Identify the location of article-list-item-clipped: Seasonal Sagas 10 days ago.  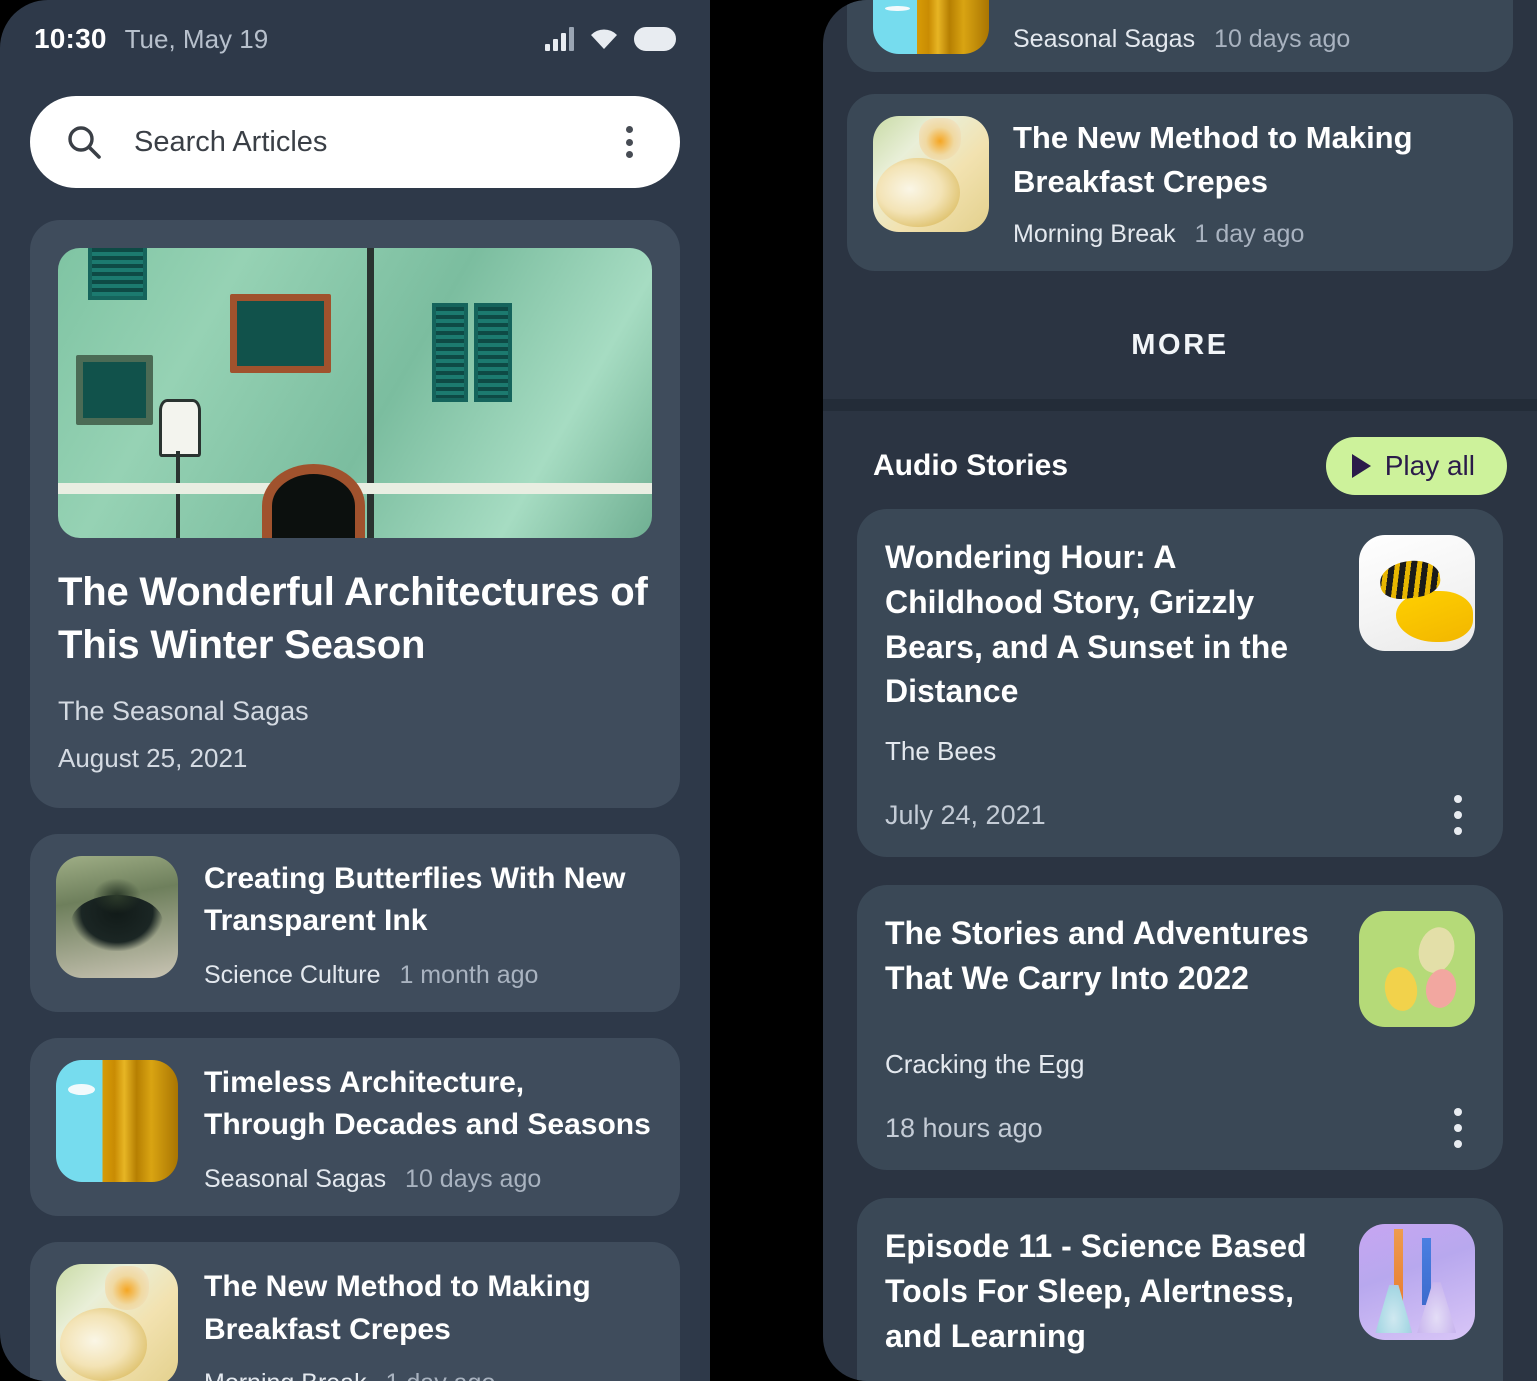
(1180, 36).